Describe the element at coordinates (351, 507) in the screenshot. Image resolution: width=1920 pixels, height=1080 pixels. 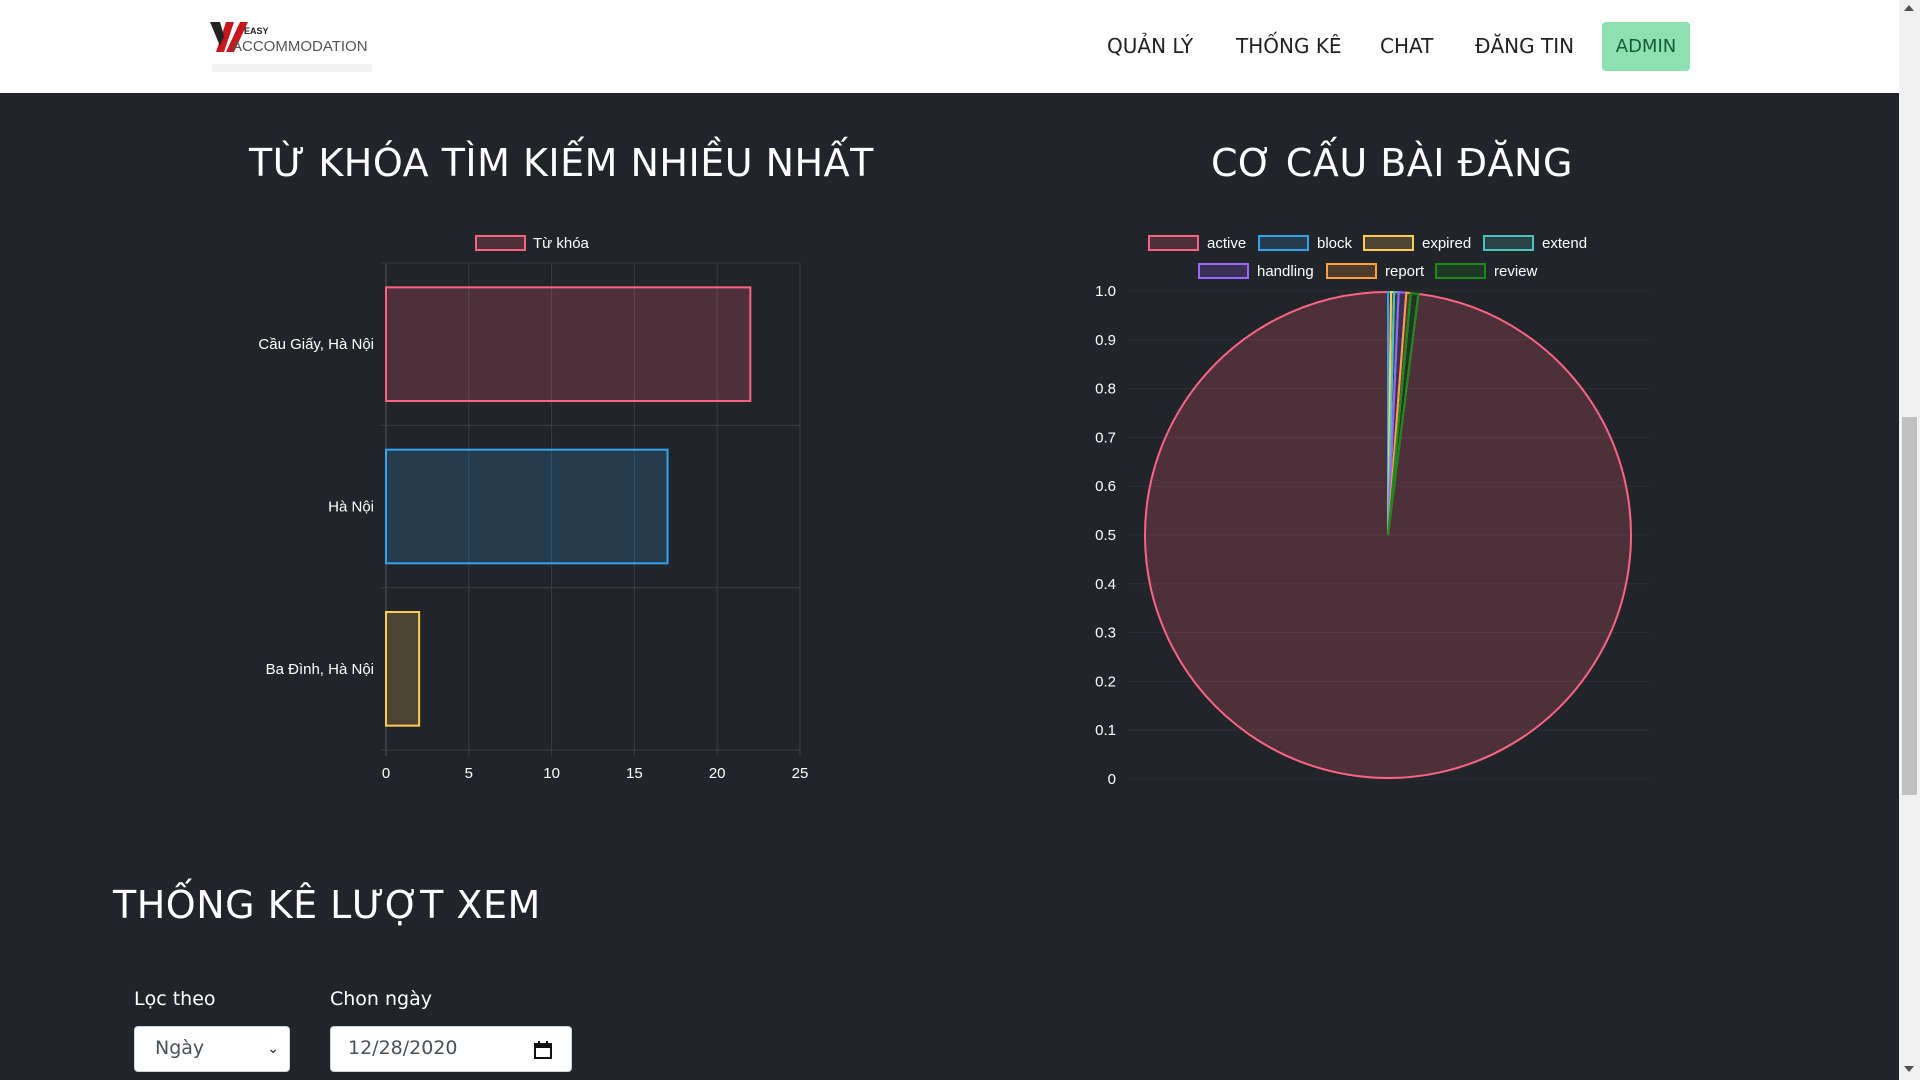
I see `bar-category-label: Hà Nội` at that location.